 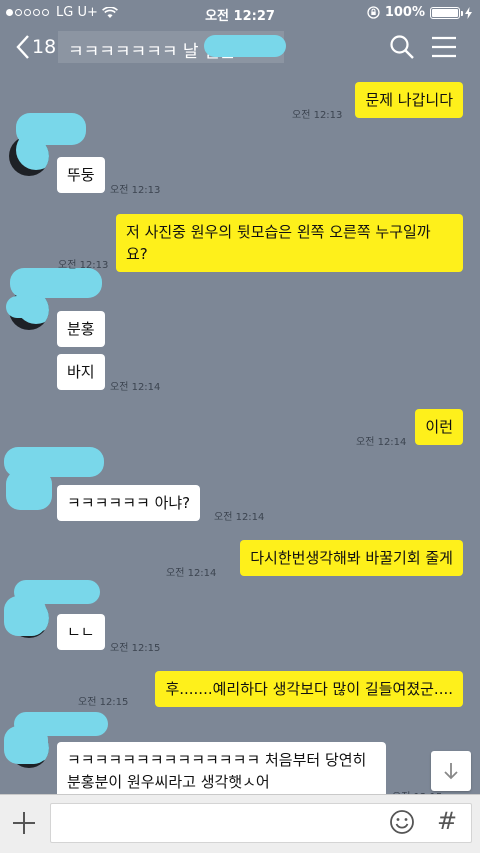 I want to click on scroll-to-bottom-button, so click(x=451, y=771).